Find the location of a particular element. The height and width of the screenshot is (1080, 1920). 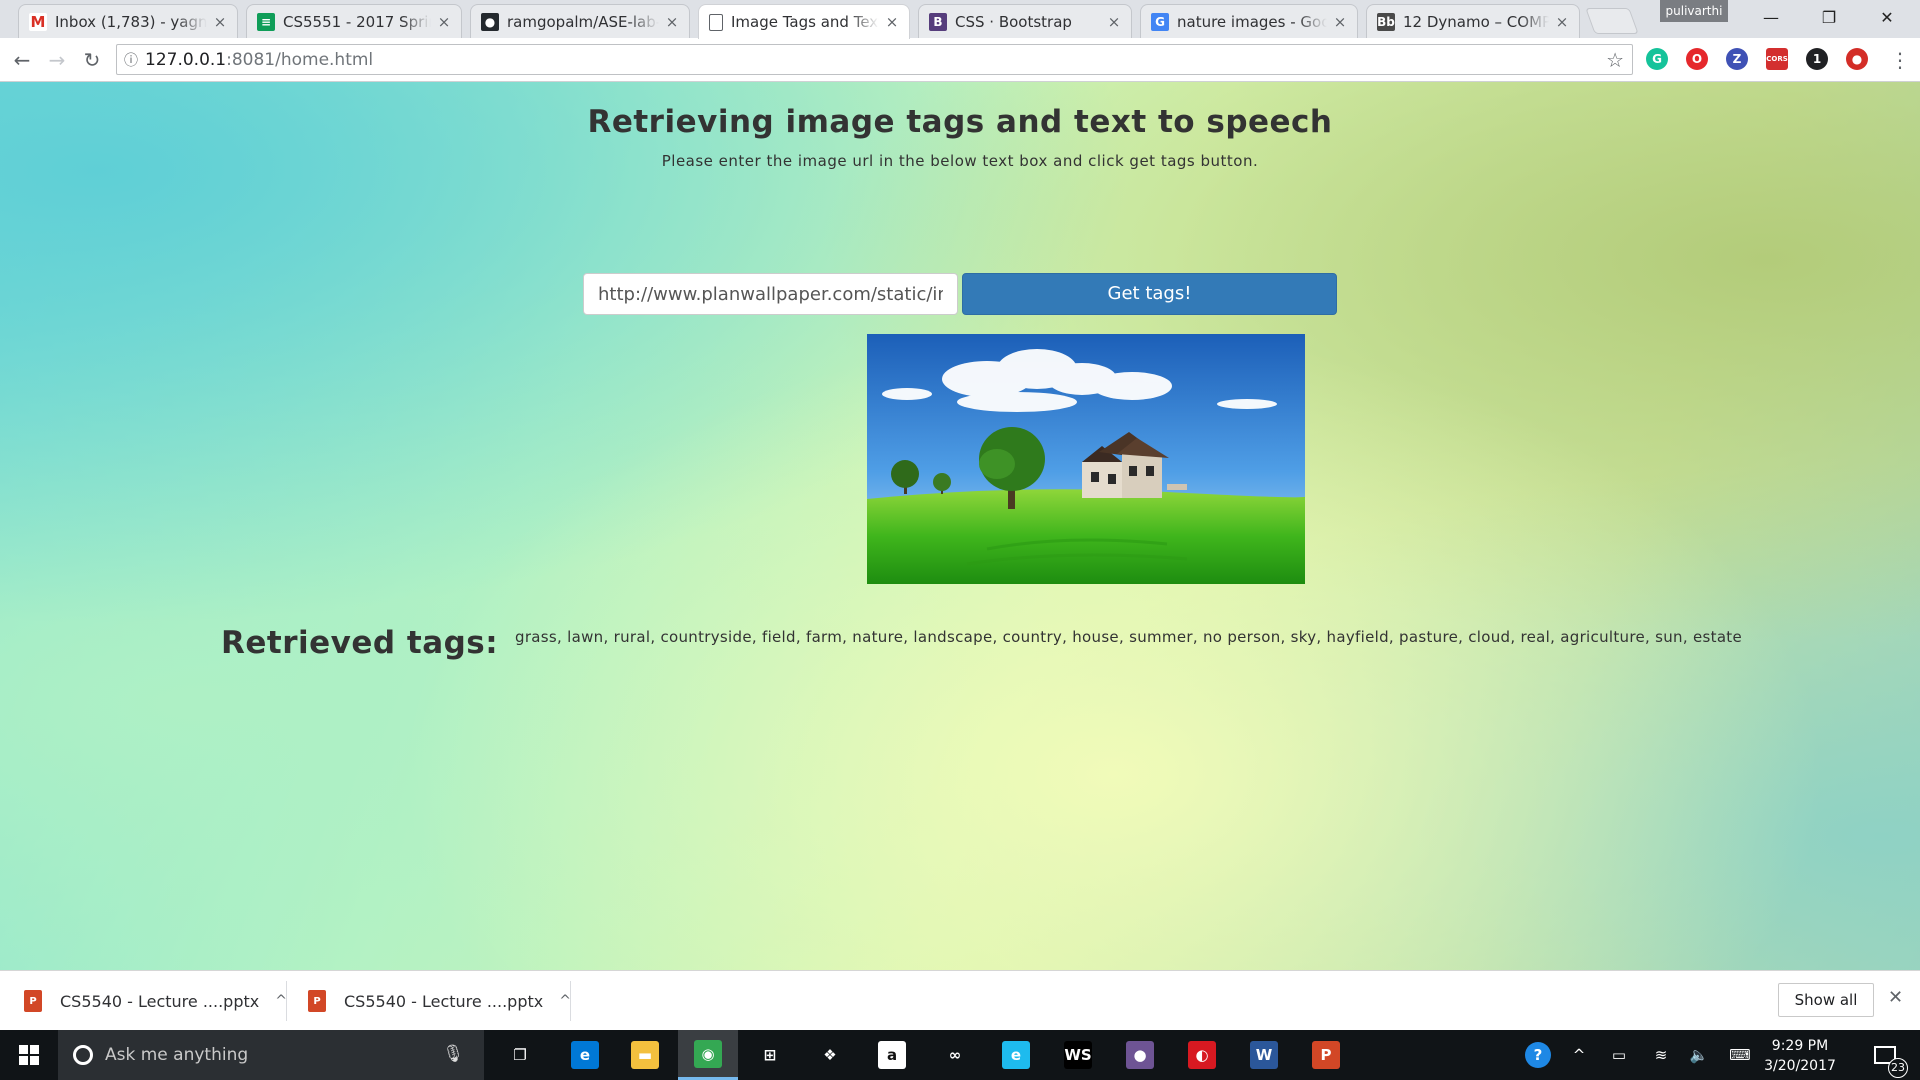

zotero-icon: Z is located at coordinates (1737, 59).